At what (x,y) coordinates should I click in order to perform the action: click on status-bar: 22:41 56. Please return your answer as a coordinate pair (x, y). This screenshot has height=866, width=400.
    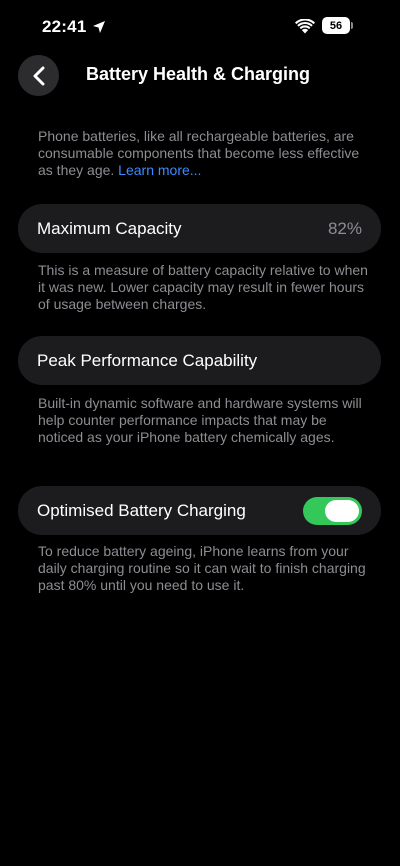
    Looking at the image, I should click on (200, 28).